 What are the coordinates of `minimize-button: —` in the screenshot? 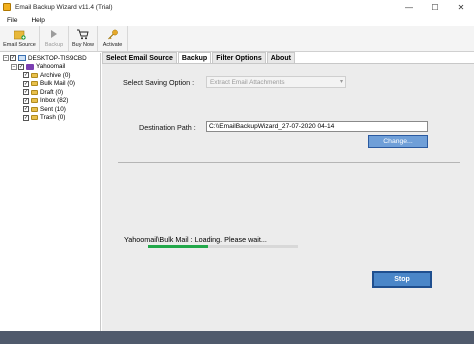 It's located at (409, 7).